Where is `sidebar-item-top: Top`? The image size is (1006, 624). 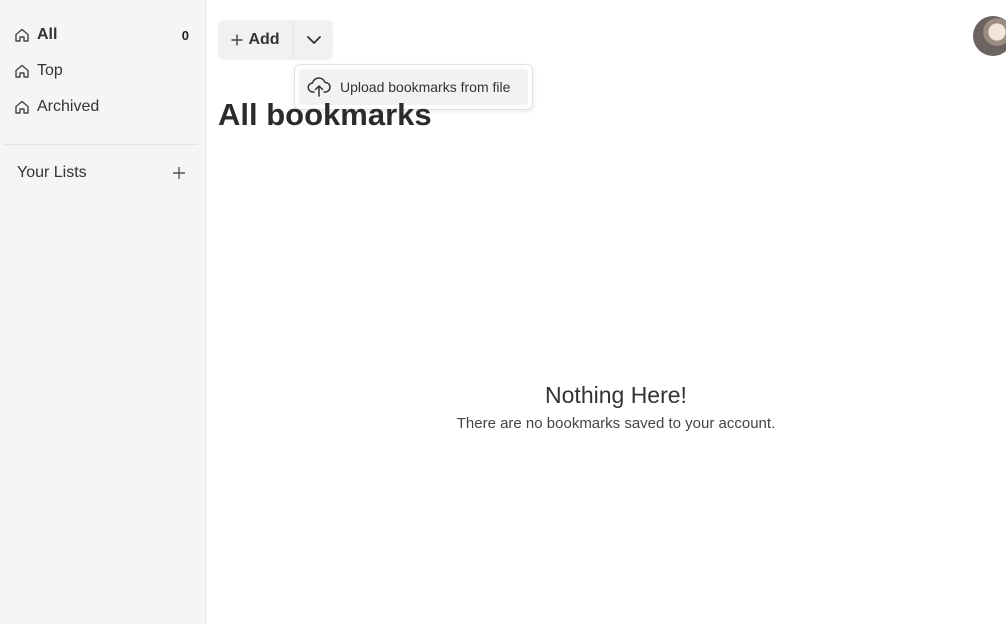 sidebar-item-top: Top is located at coordinates (103, 71).